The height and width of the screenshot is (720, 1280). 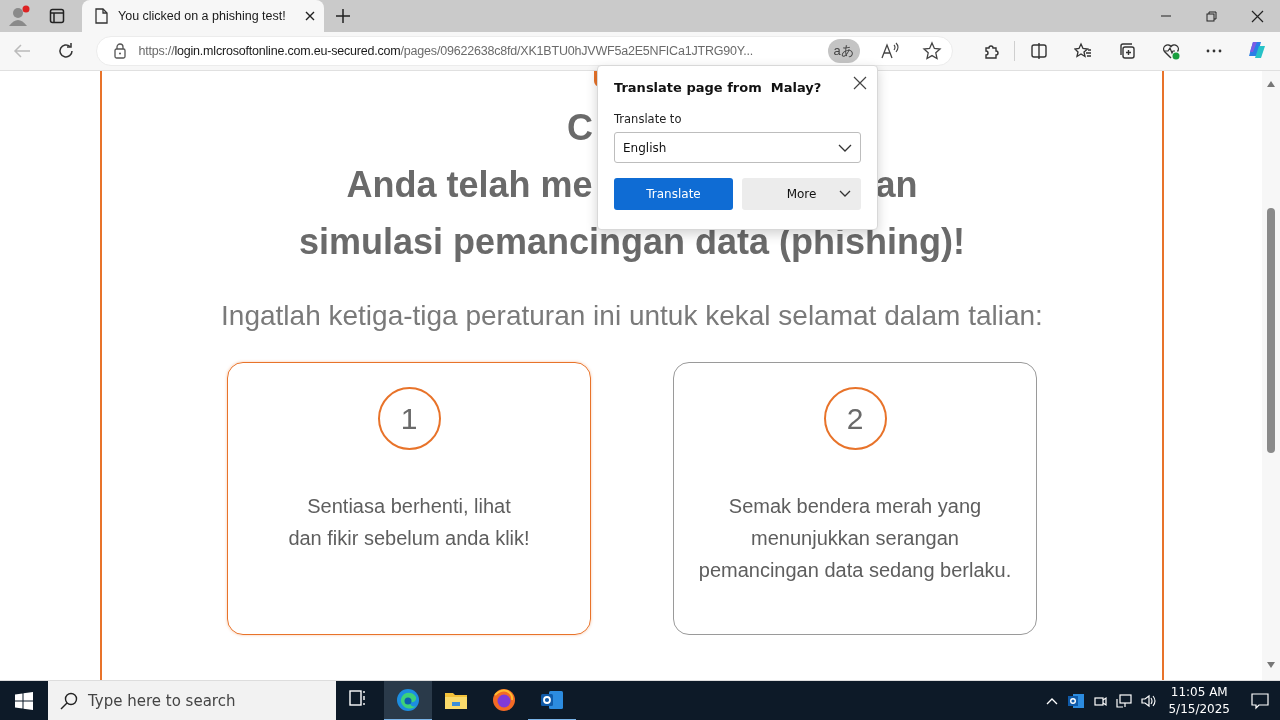 I want to click on clock-time: 11:05 AM, so click(x=1199, y=692).